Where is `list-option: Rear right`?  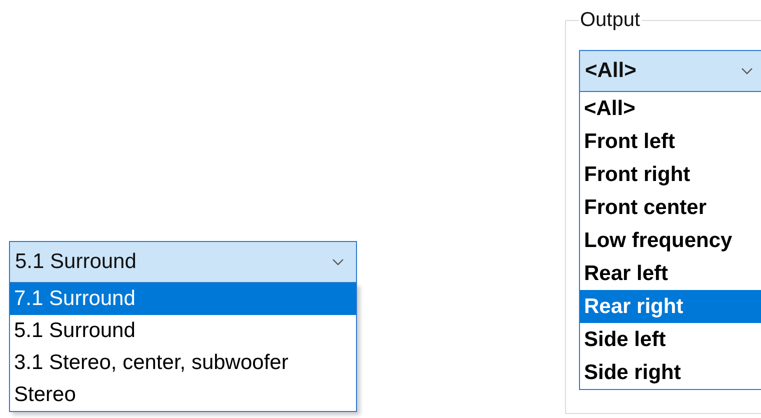 list-option: Rear right is located at coordinates (670, 306).